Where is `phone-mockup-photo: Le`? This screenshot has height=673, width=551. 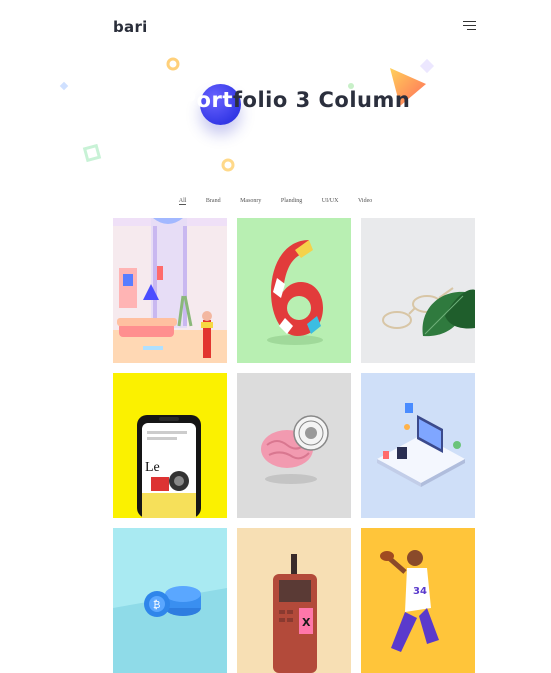 phone-mockup-photo: Le is located at coordinates (170, 445).